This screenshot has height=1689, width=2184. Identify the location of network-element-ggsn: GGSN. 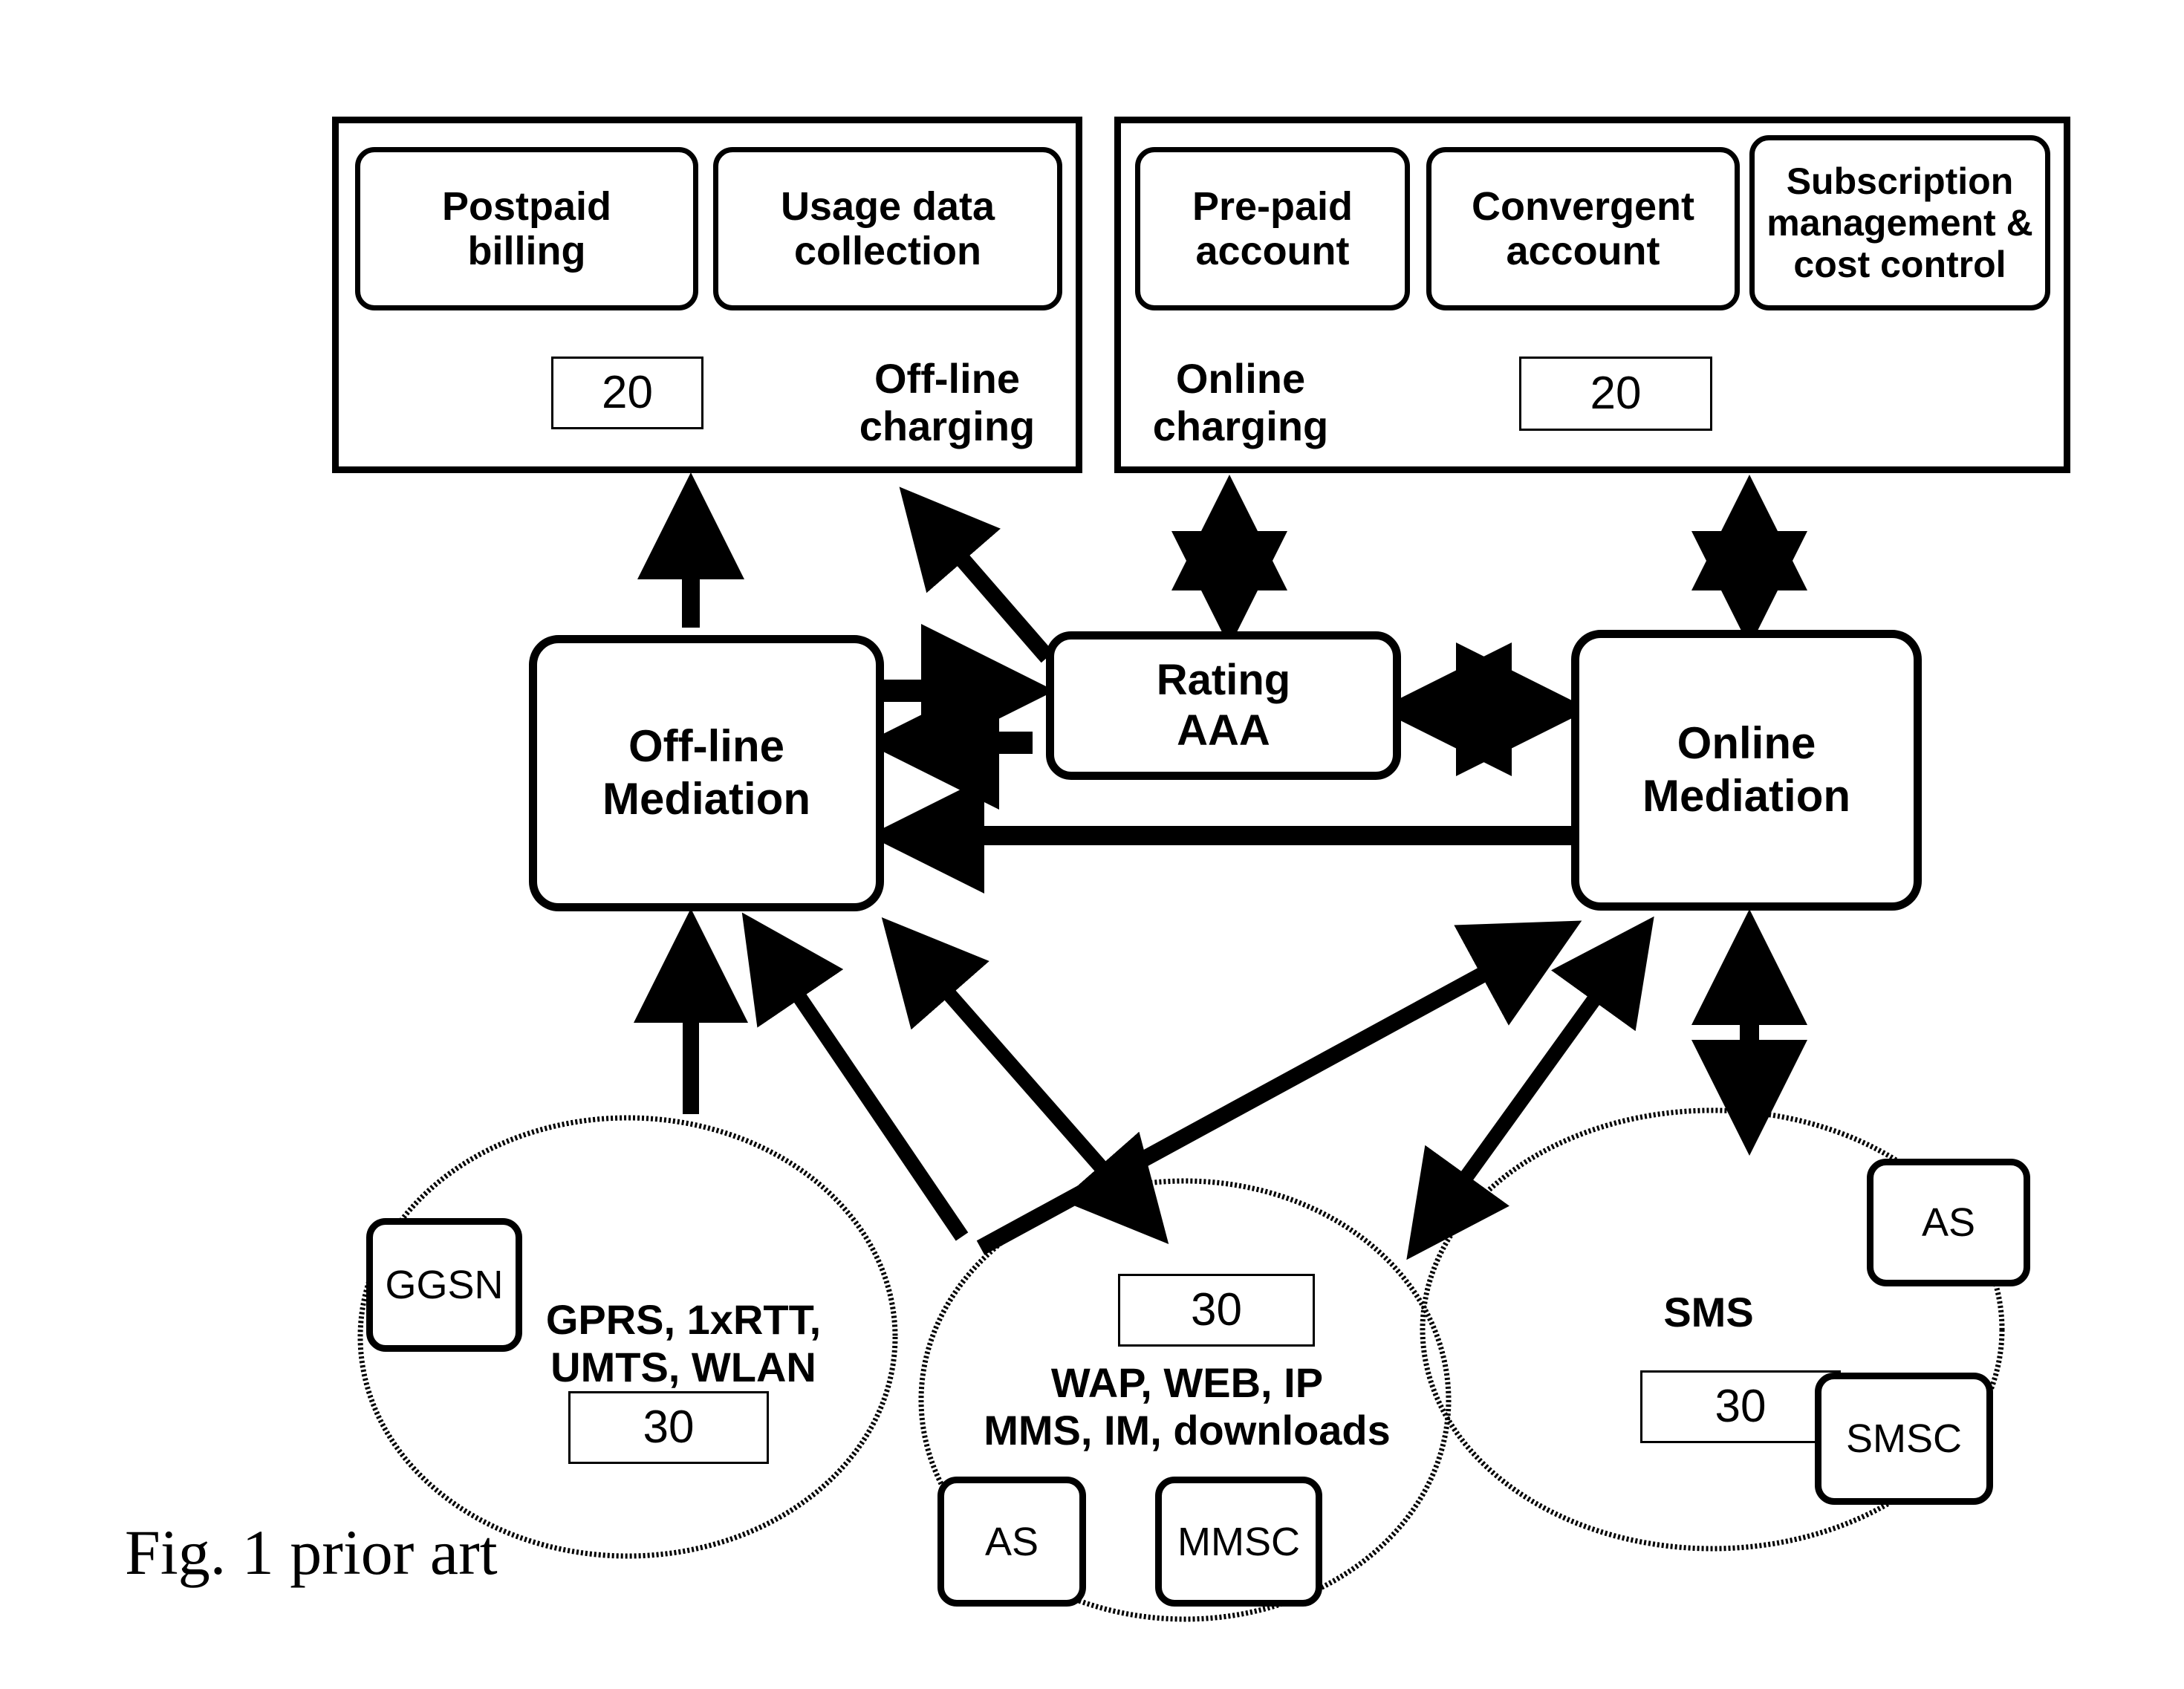
(444, 1285).